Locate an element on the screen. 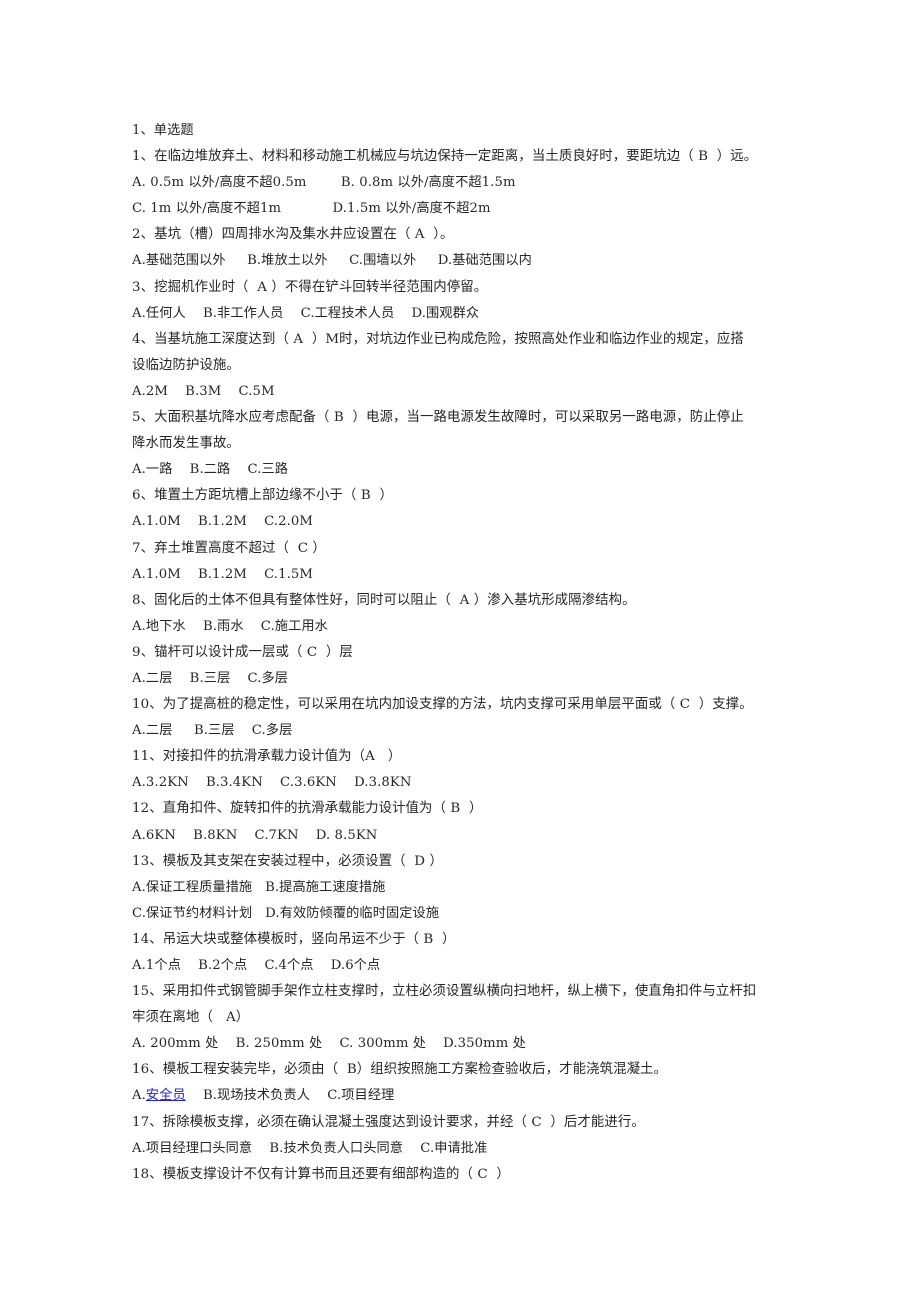 The width and height of the screenshot is (920, 1302). question-options-6-line-1: A.1.0M B.1.2M C.2.0M is located at coordinates (222, 522).